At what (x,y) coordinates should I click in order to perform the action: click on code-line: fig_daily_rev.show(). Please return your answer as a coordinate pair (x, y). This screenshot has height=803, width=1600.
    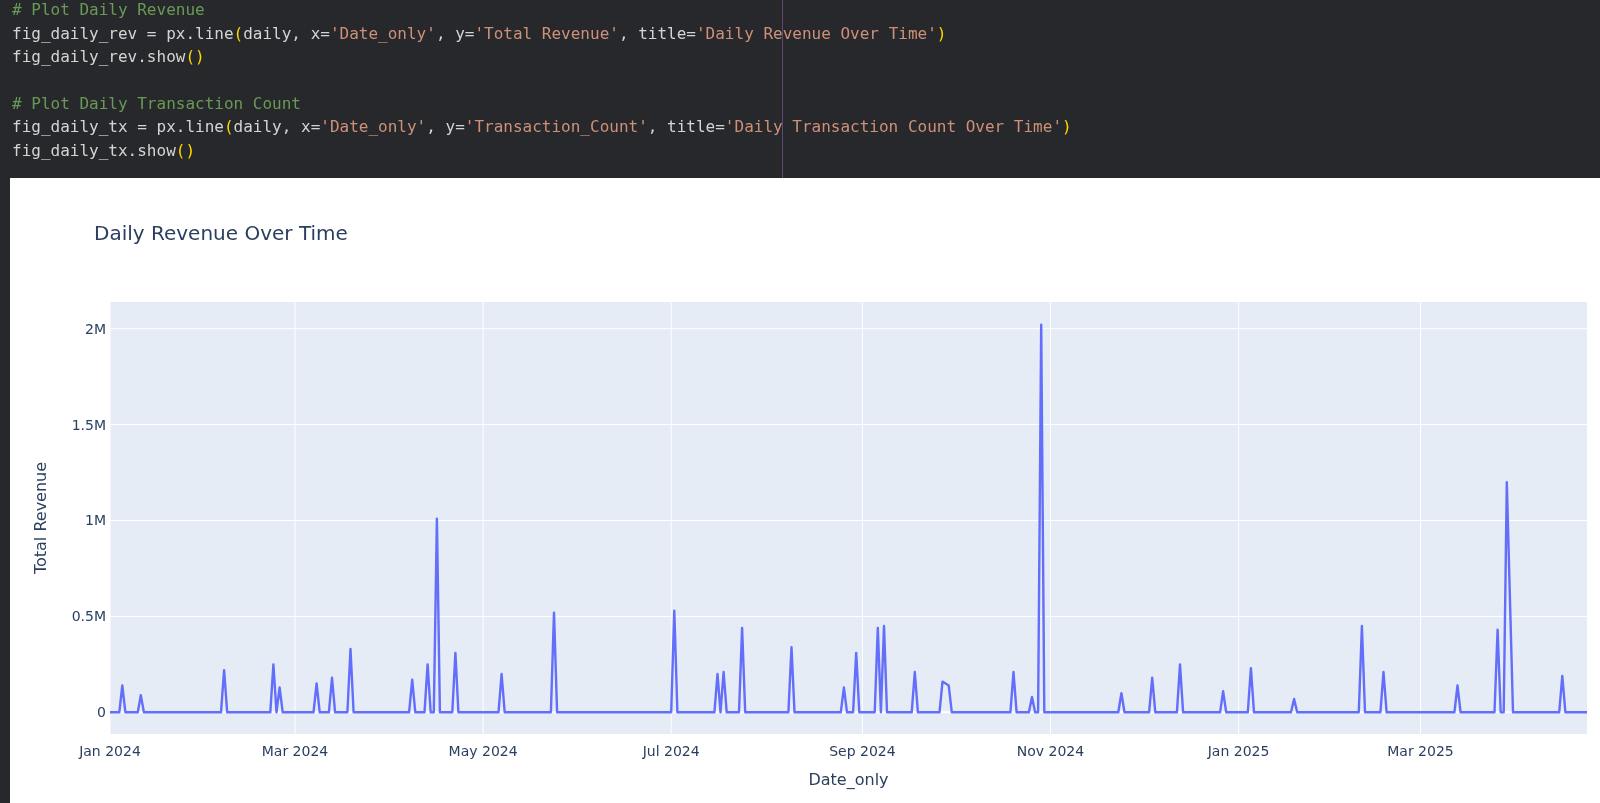
    Looking at the image, I should click on (108, 57).